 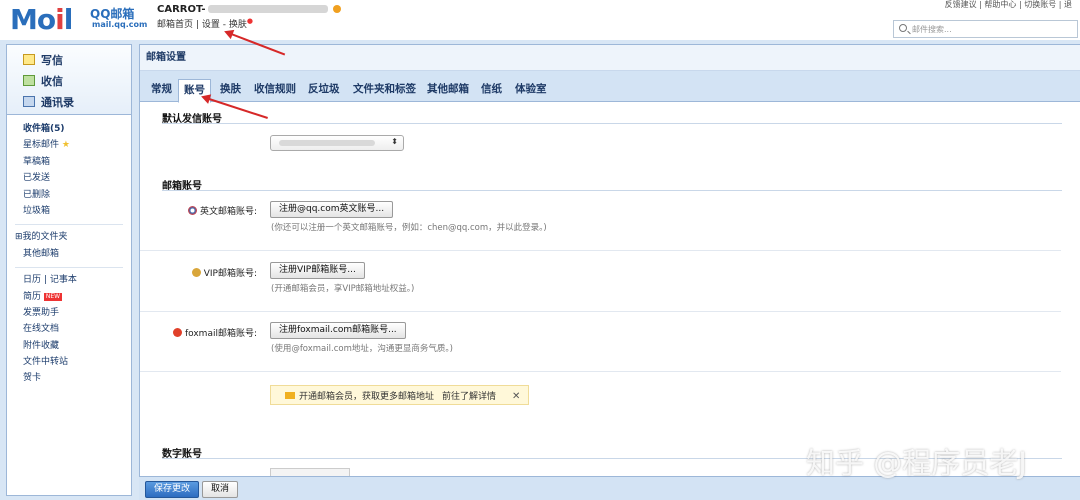 I want to click on tab-lab: 体验室, so click(x=531, y=90).